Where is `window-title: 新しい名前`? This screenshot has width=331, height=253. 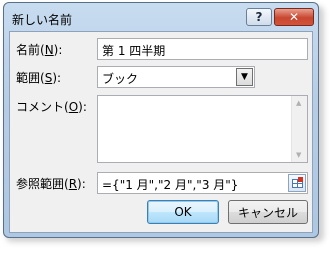
window-title: 新しい名前 is located at coordinates (42, 20).